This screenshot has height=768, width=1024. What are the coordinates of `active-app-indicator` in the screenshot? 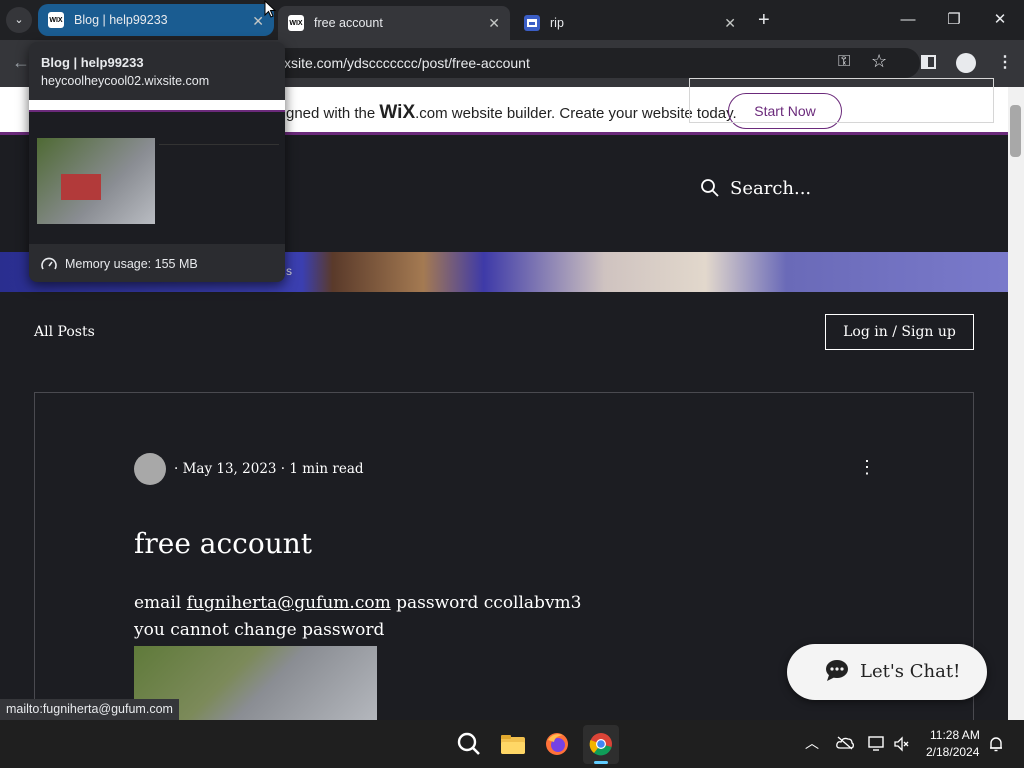 It's located at (601, 762).